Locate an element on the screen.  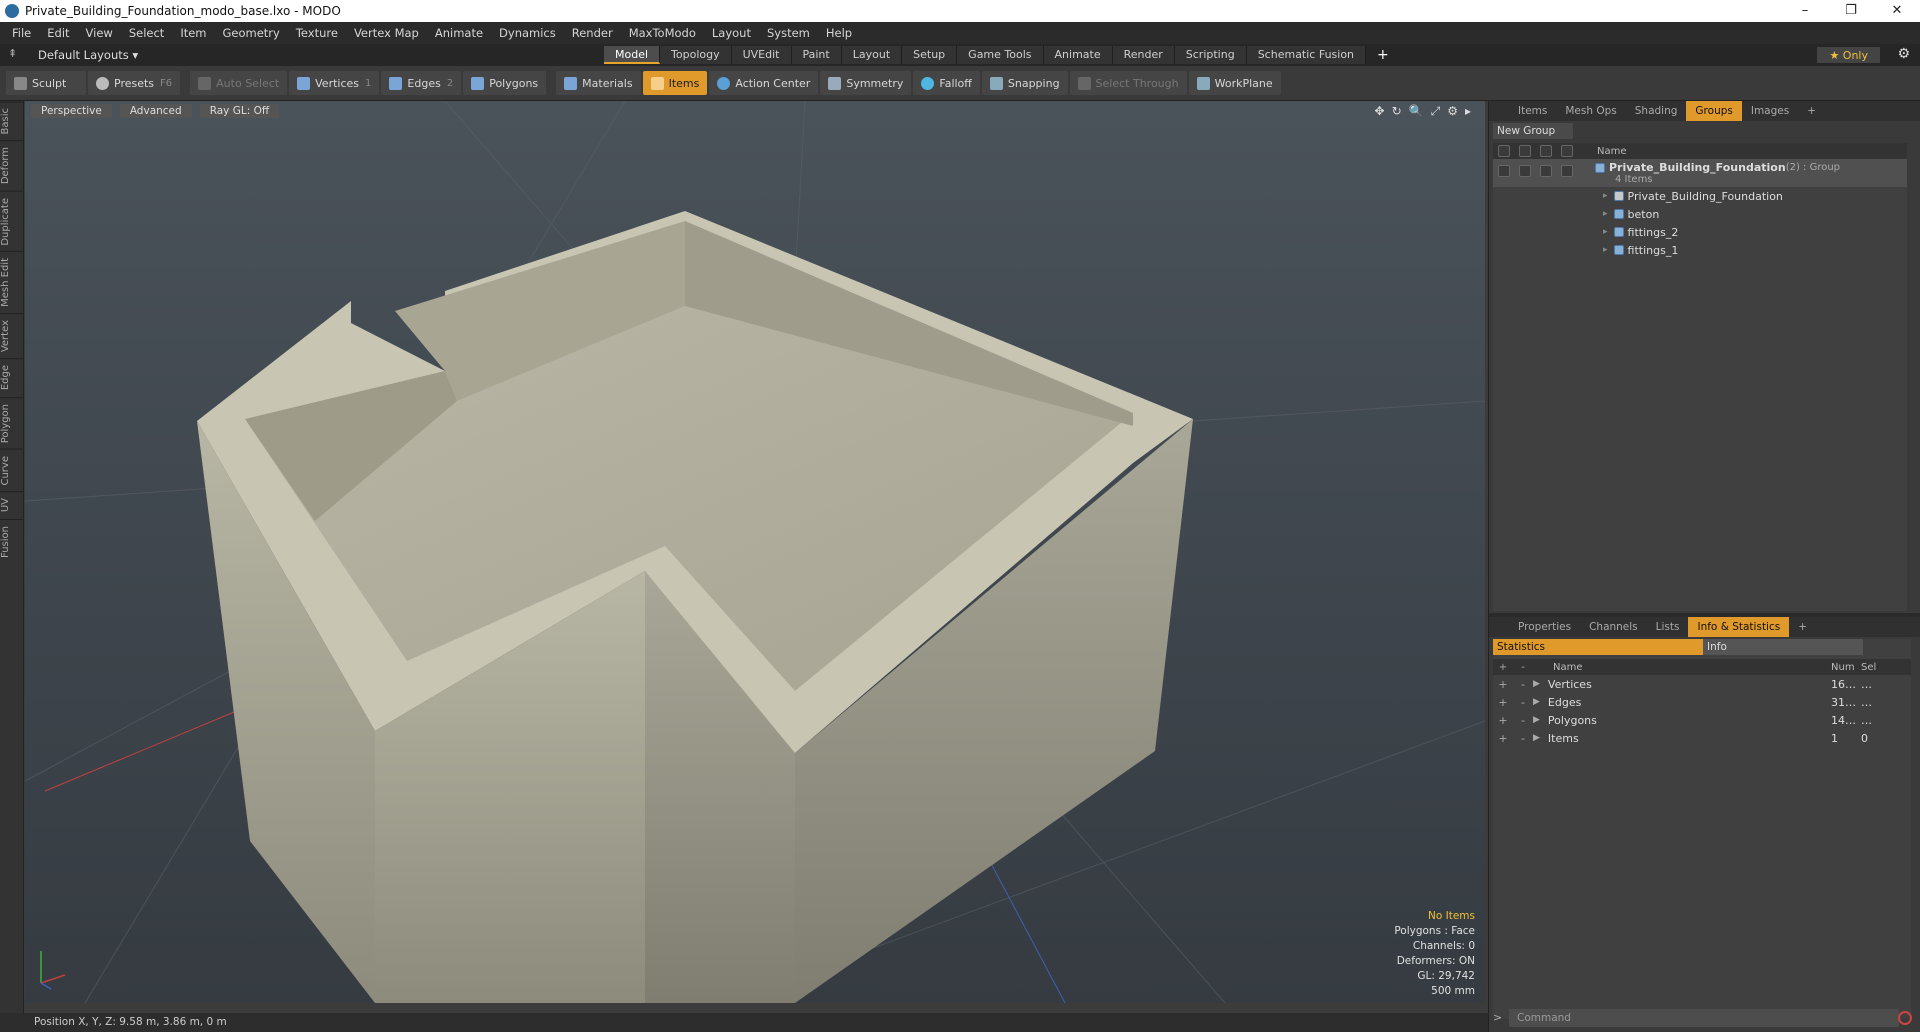
minimize-button: – is located at coordinates (1805, 11).